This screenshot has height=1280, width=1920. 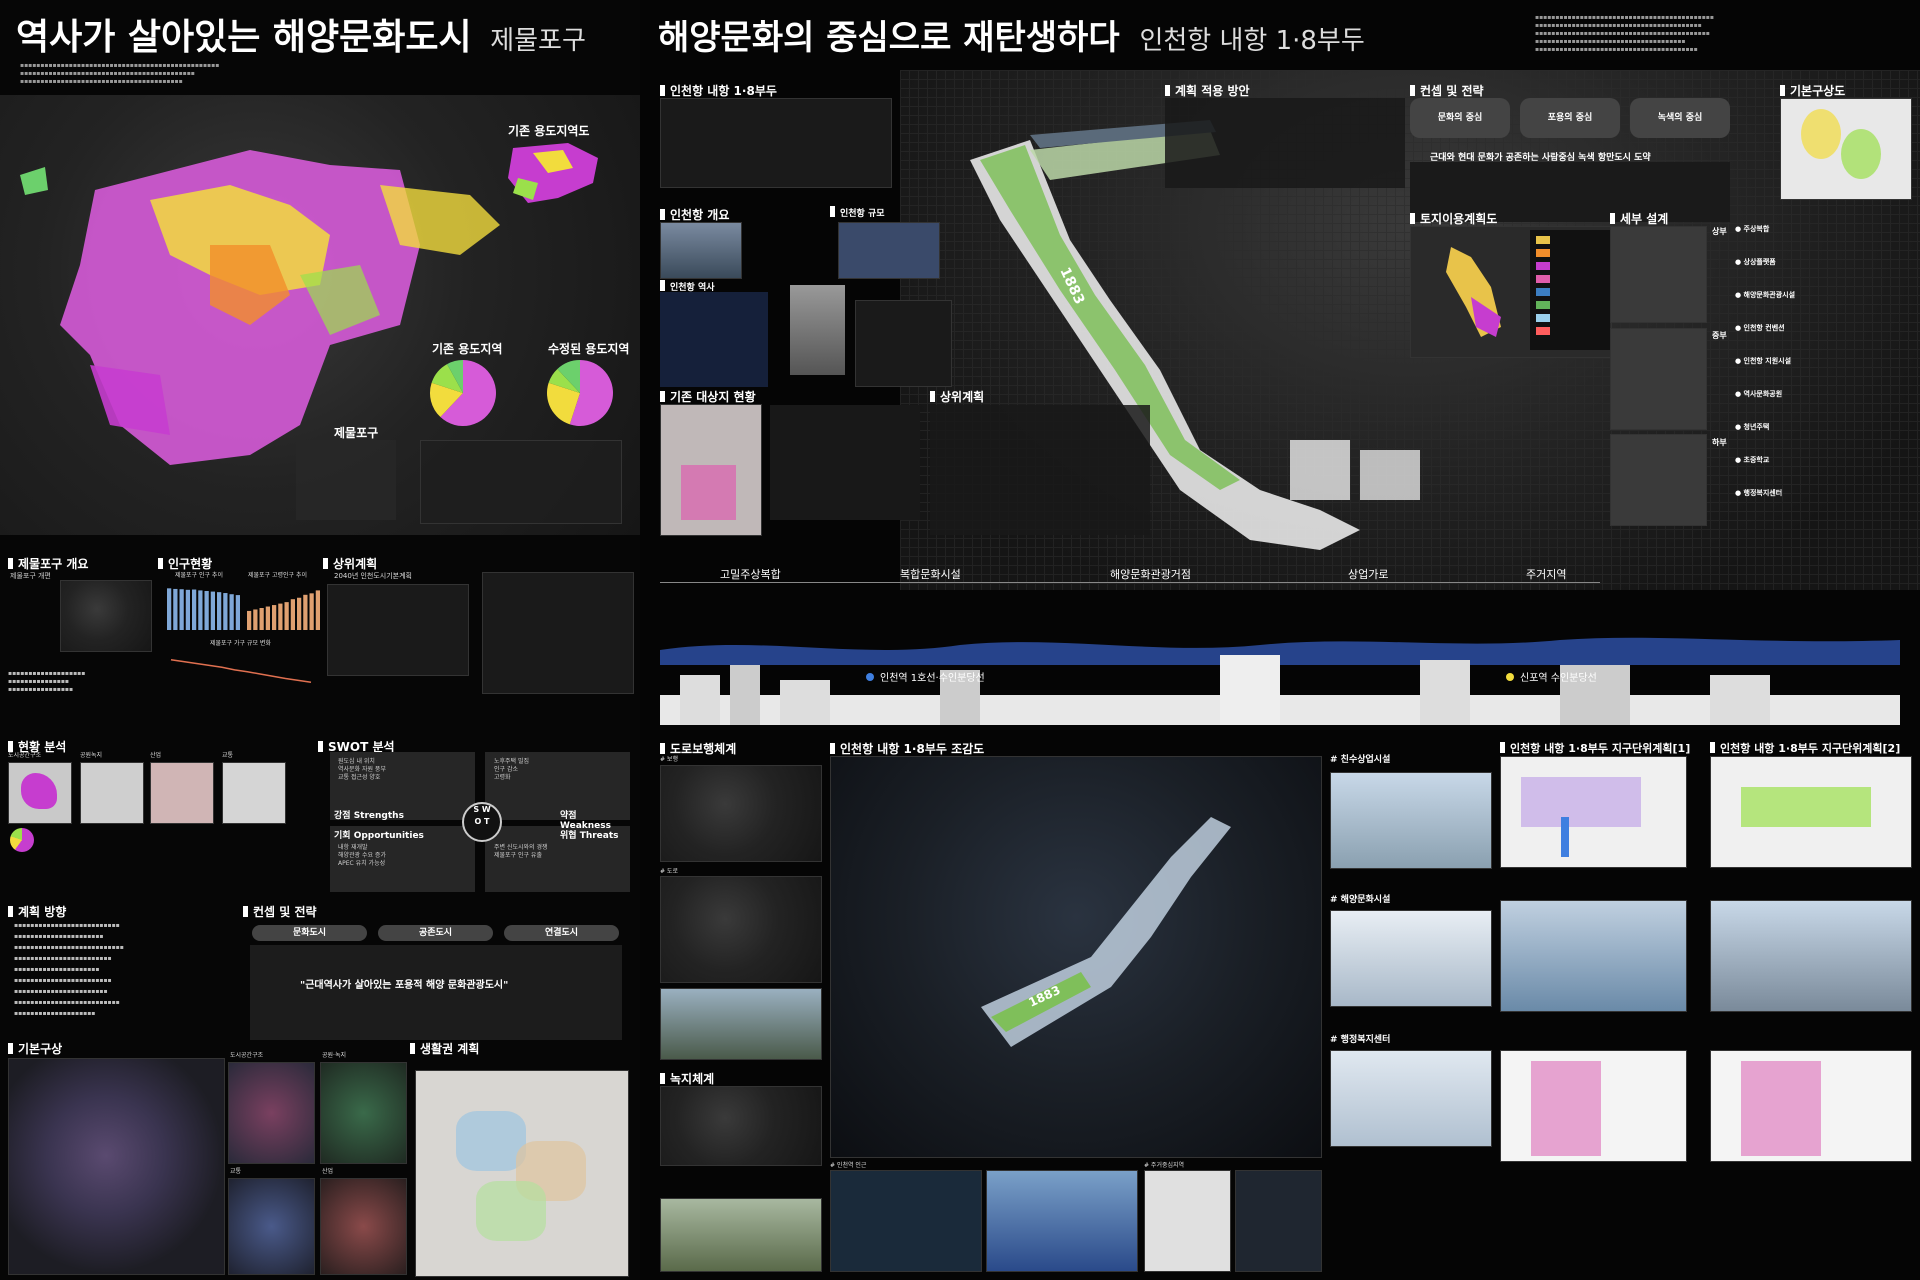 What do you see at coordinates (350, 563) in the screenshot?
I see `upper-plan-heading: 상위계획` at bounding box center [350, 563].